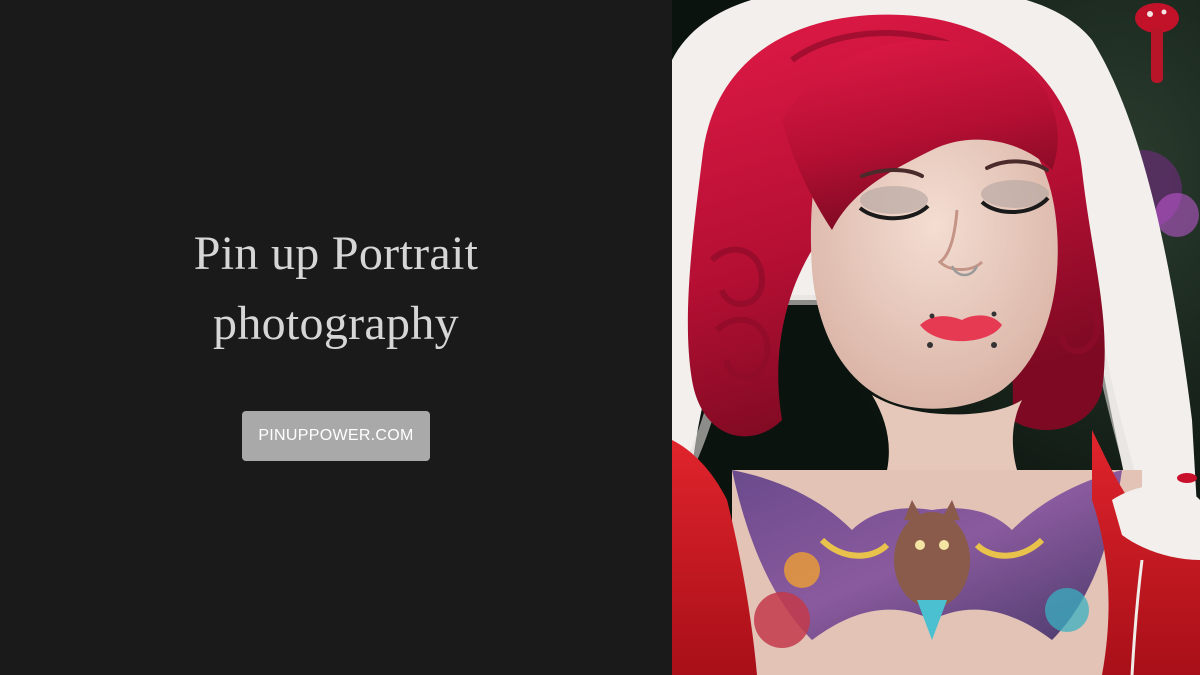 Image resolution: width=1200 pixels, height=675 pixels. What do you see at coordinates (930, 345) in the screenshot?
I see `lip-piercing-left` at bounding box center [930, 345].